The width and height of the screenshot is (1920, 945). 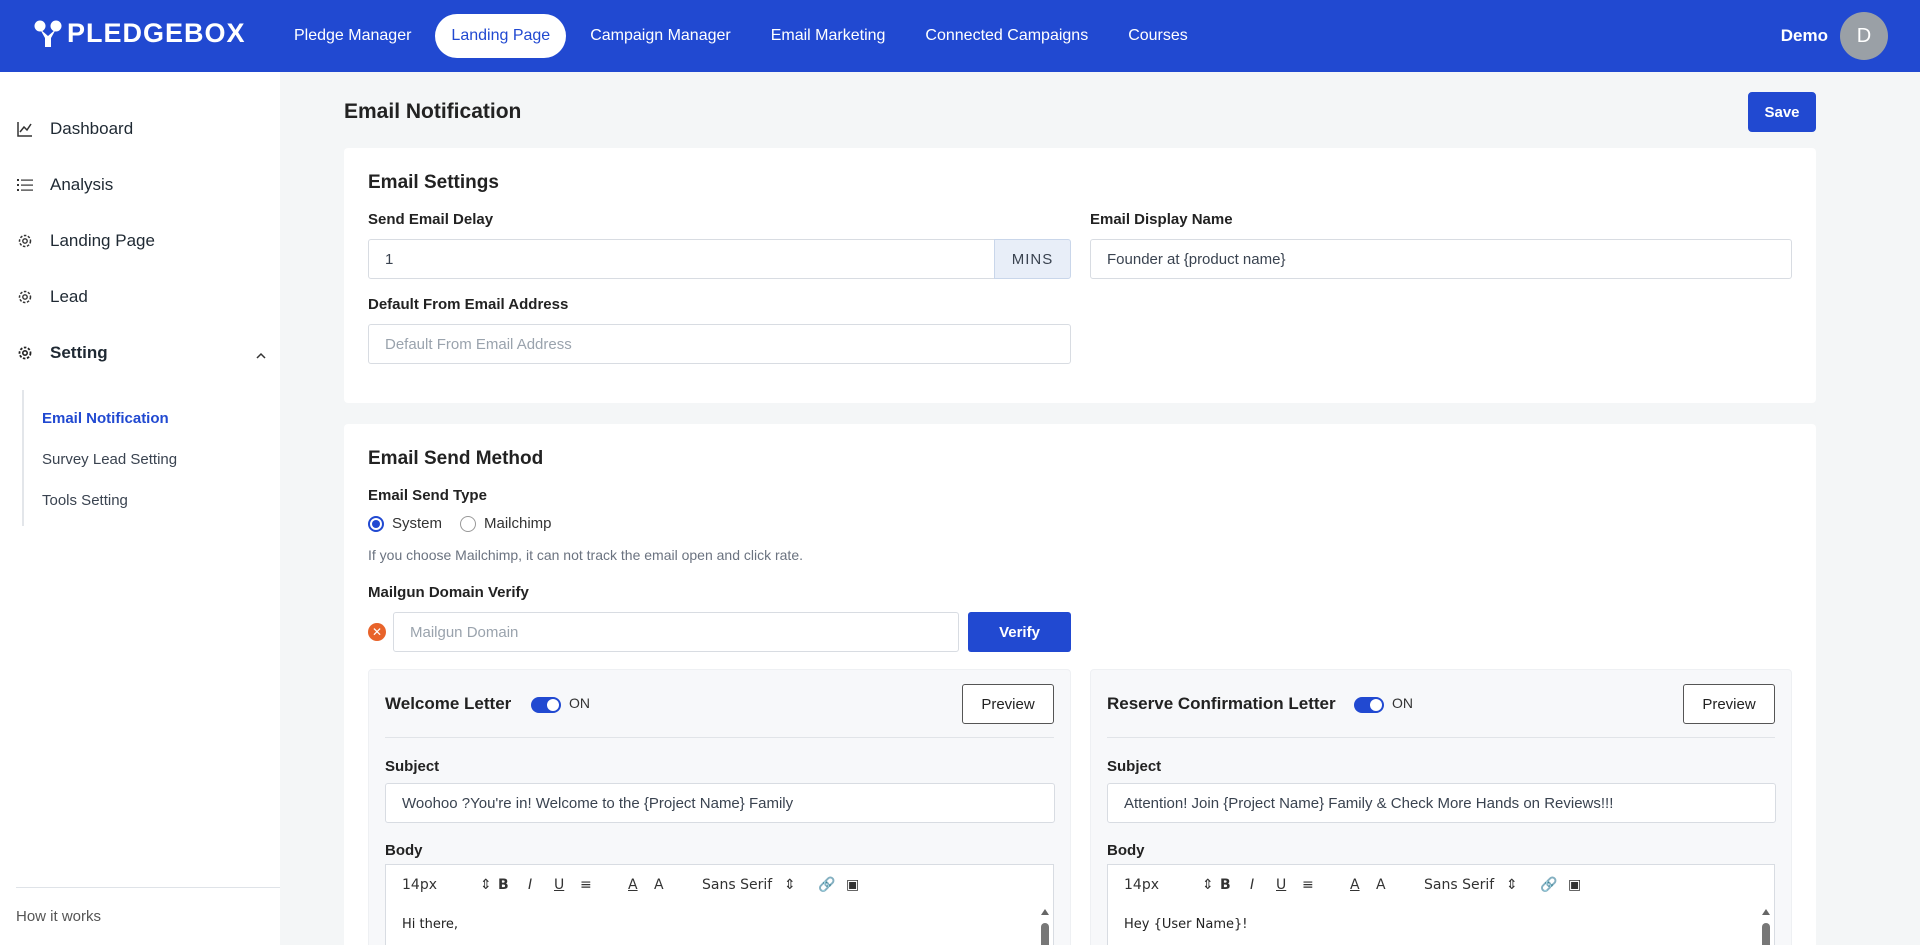 What do you see at coordinates (69, 296) in the screenshot?
I see `sidebar-item-label: Lead` at bounding box center [69, 296].